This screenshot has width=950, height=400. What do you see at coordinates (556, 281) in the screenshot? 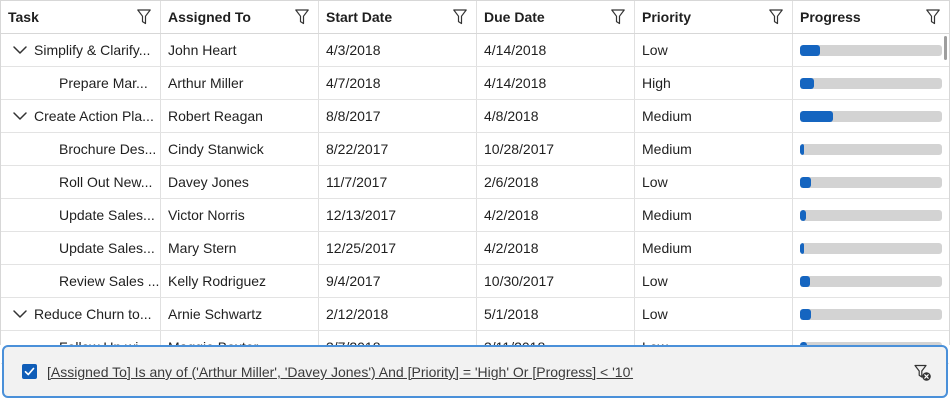
I see `due-date-cell: 10/30/2017` at bounding box center [556, 281].